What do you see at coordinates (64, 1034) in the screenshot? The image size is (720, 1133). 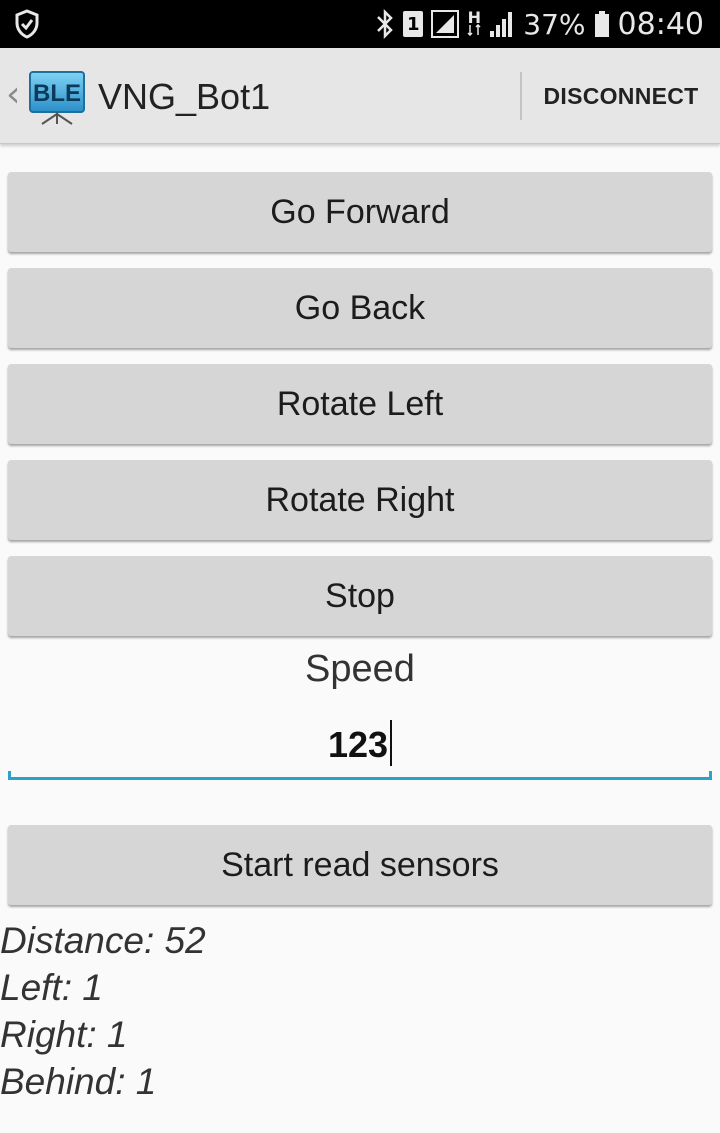 I see `right-sensor-readout: Right: 1` at bounding box center [64, 1034].